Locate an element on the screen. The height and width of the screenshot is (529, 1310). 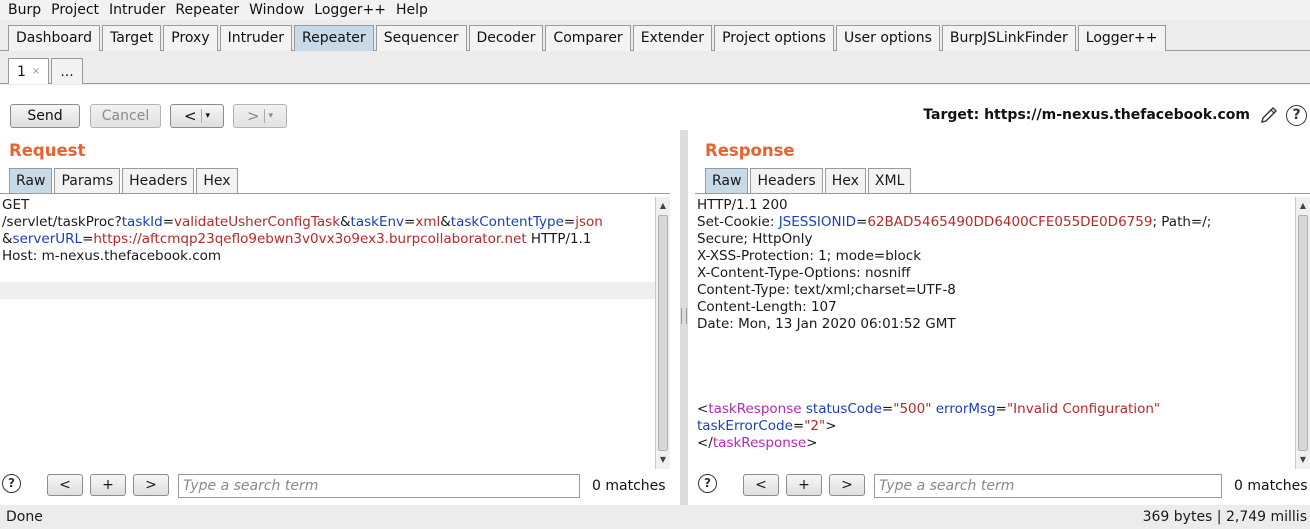
request-title: Request is located at coordinates (47, 150).